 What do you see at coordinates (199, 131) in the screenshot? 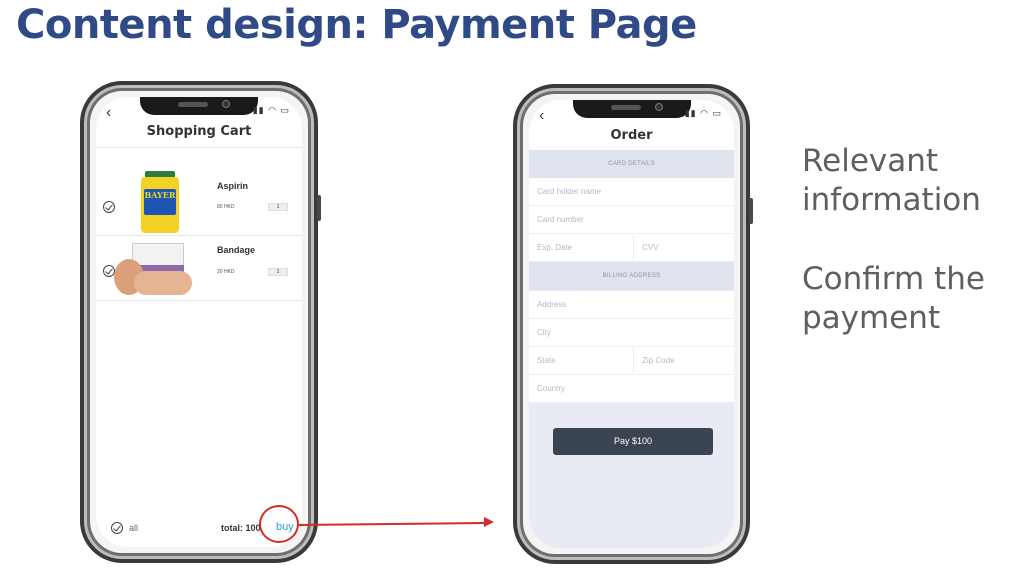
I see `cart-title: Shopping Cart` at bounding box center [199, 131].